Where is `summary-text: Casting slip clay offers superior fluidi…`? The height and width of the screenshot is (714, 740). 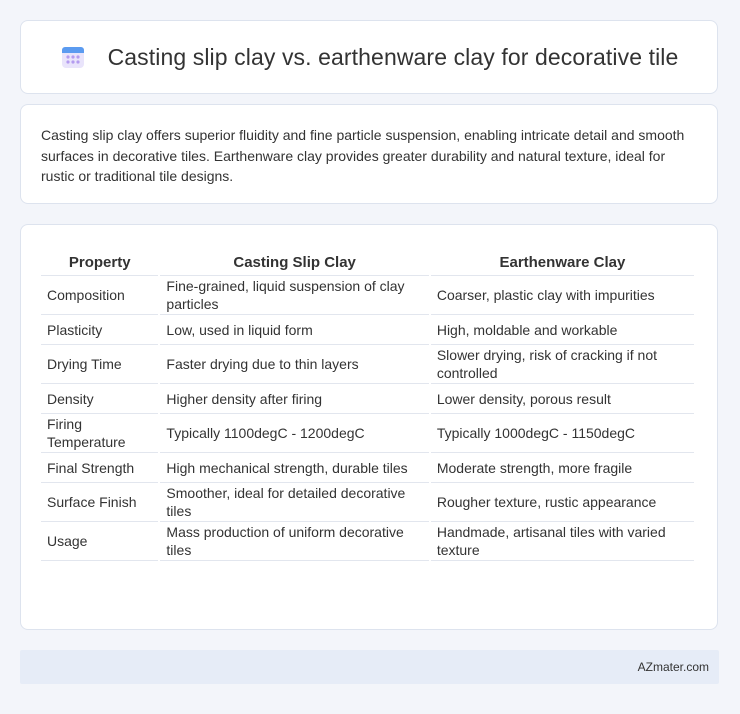
summary-text: Casting slip clay offers superior fluidi… is located at coordinates (363, 155).